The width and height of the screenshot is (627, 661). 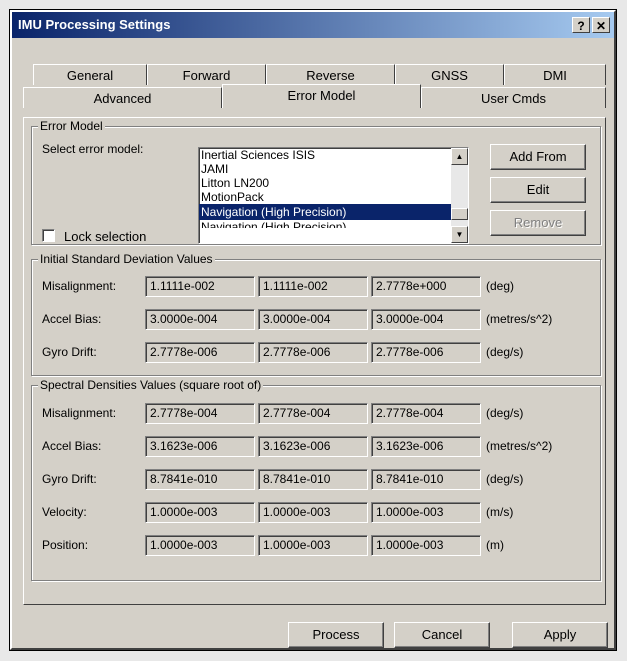 I want to click on tab-user-cmds: User Cmds, so click(x=513, y=97).